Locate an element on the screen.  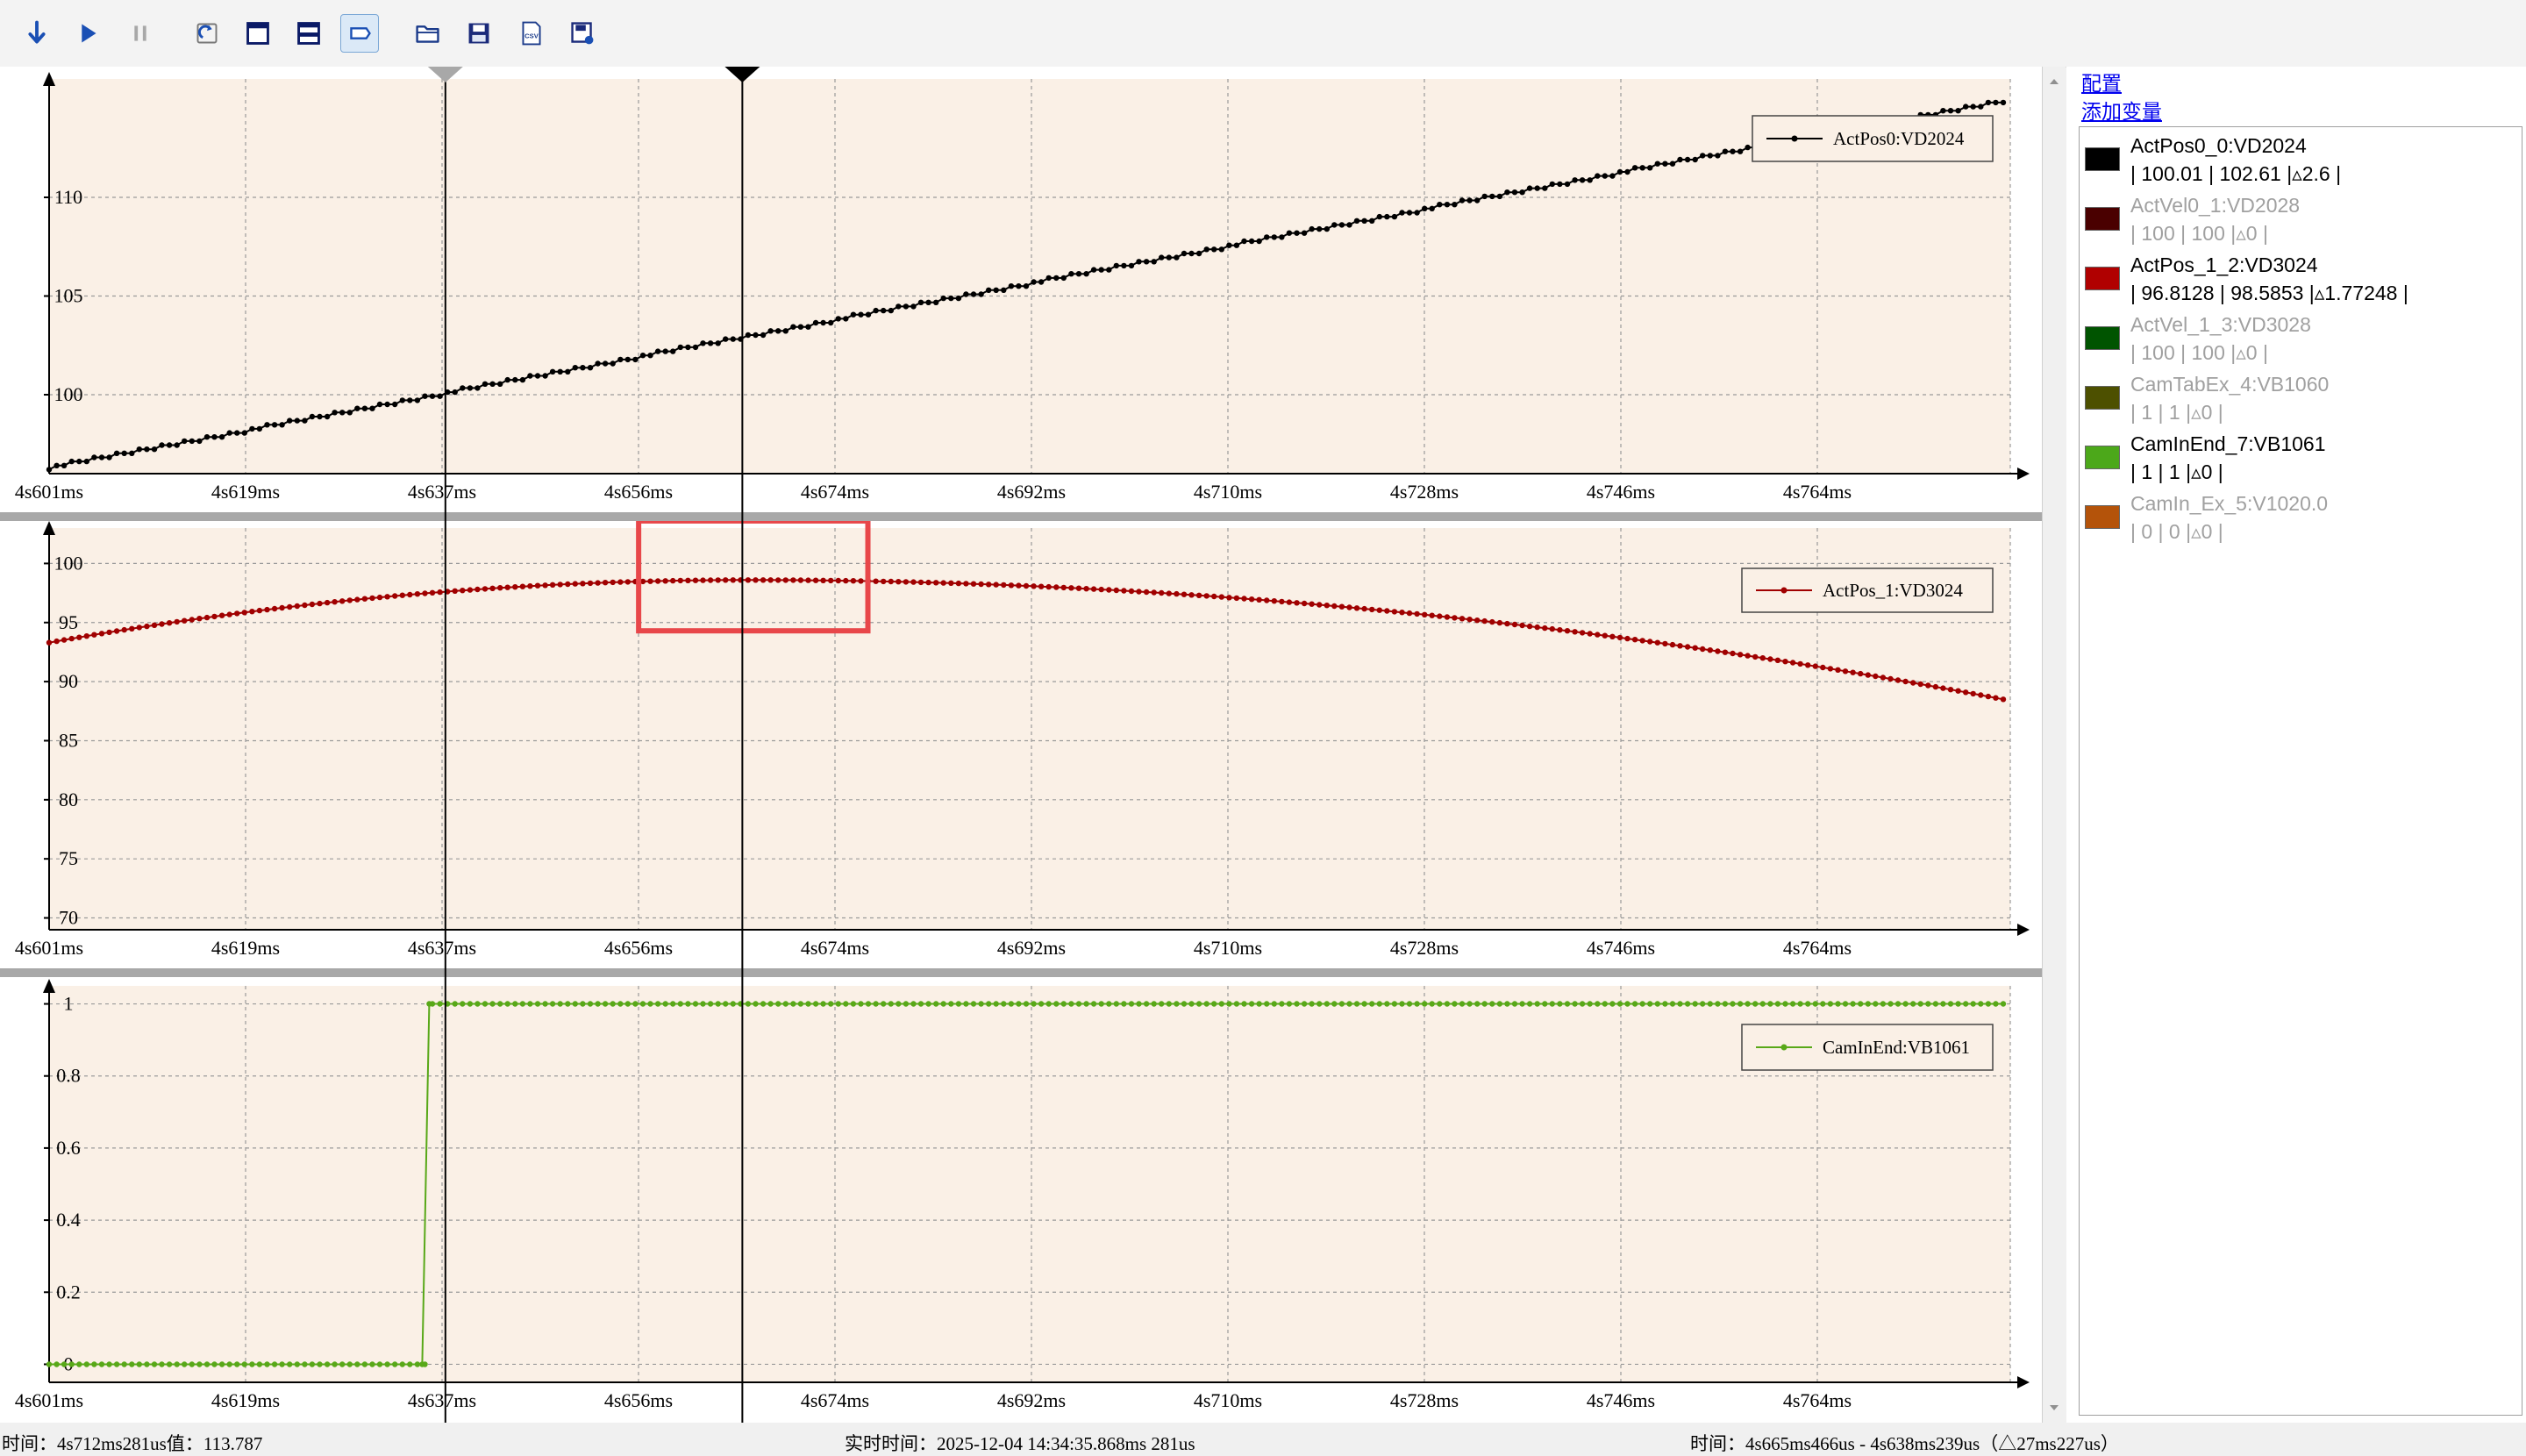
variable-item: CamInEnd_7:VB1061 | 1 | 1 |▵0 | is located at coordinates (2301, 462).